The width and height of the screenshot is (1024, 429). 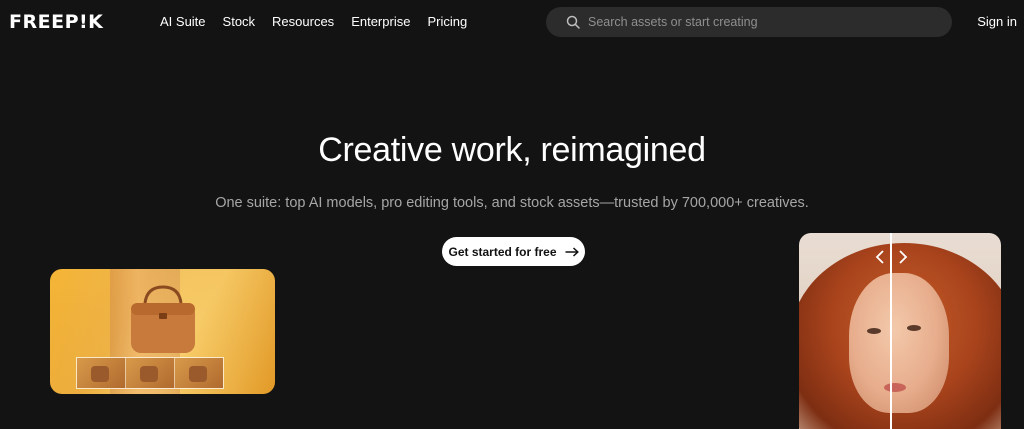 I want to click on compare-slider-handle, so click(x=891, y=331).